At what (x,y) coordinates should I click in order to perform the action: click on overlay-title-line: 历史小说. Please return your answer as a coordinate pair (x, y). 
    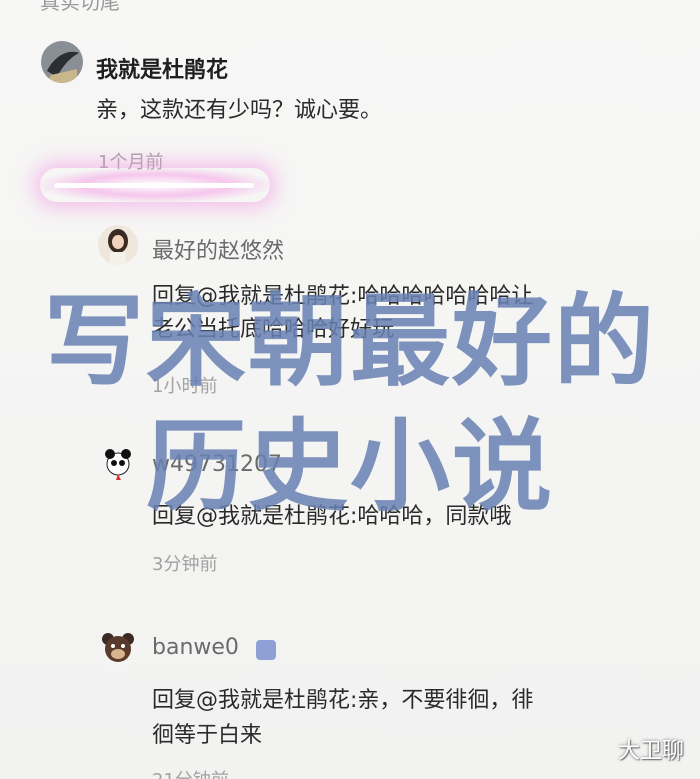
    Looking at the image, I should click on (350, 466).